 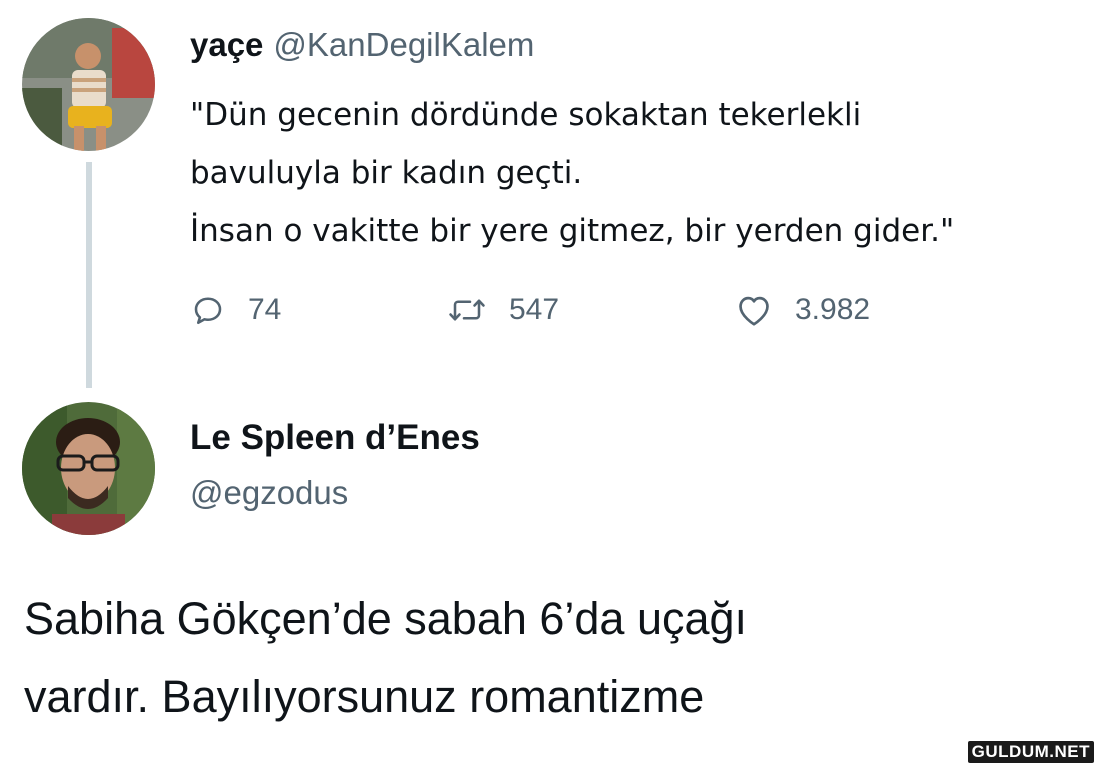 I want to click on retweet-button: 547, so click(x=503, y=310).